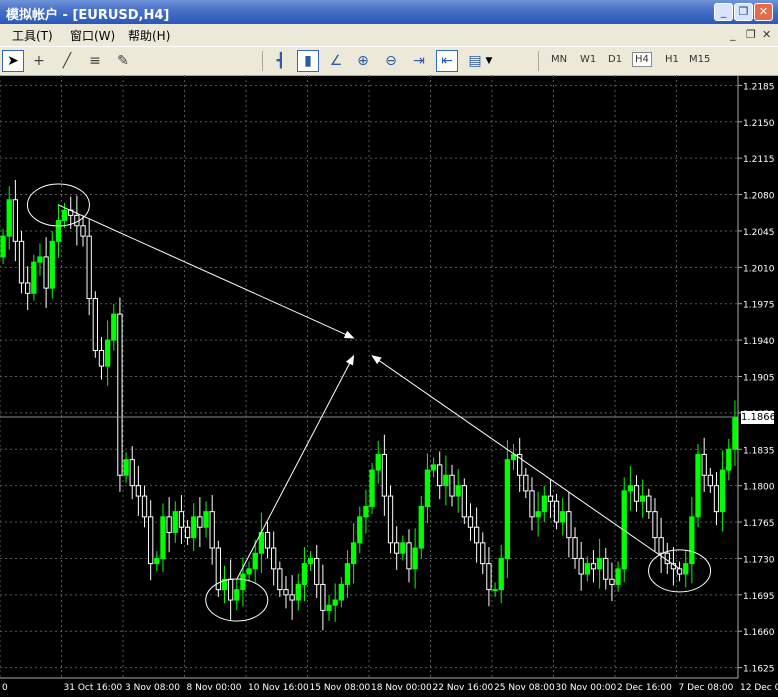  Describe the element at coordinates (281, 61) in the screenshot. I see `bar-chart-icon: ┫` at that location.